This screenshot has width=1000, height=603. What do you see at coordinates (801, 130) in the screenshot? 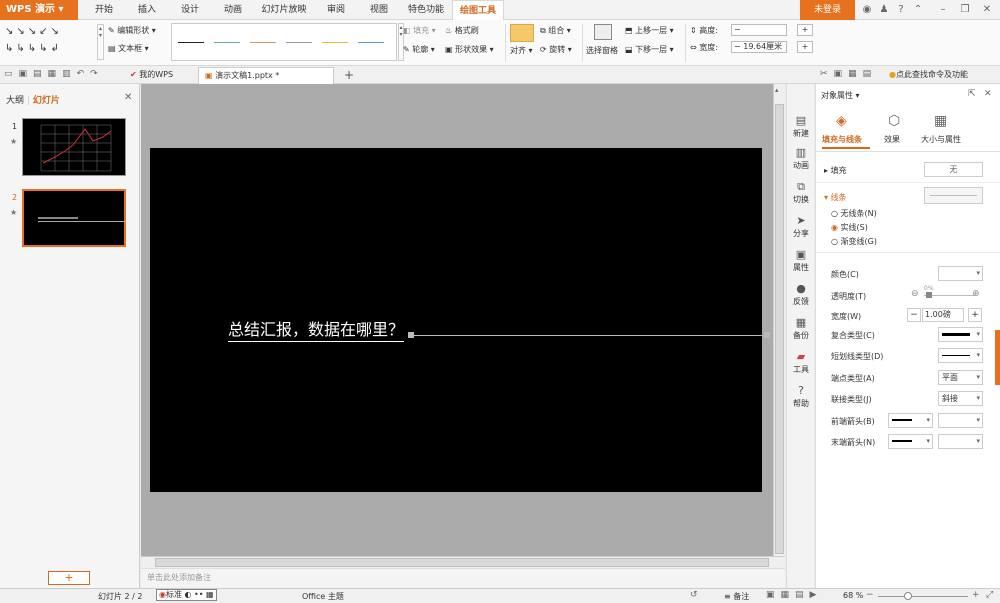
I see `new-button: ▤ 新建` at bounding box center [801, 130].